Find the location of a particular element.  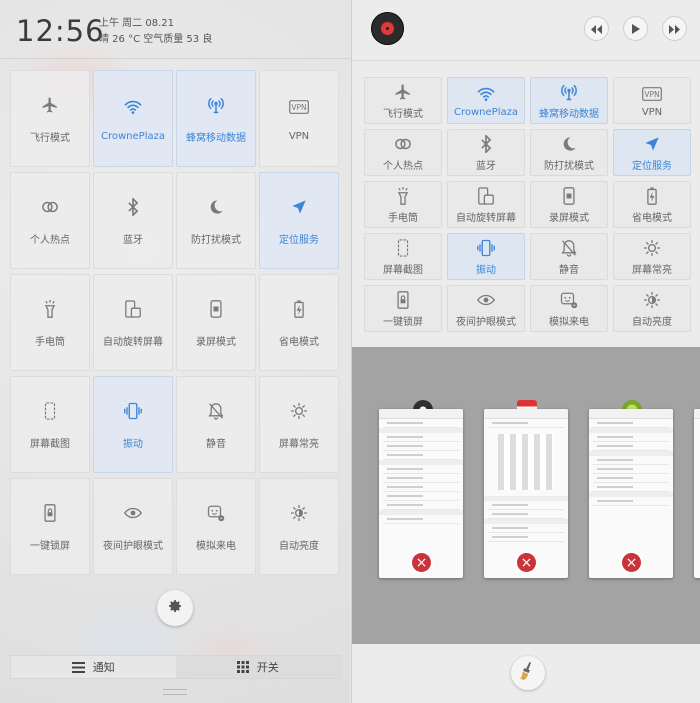

previous-button is located at coordinates (596, 28).